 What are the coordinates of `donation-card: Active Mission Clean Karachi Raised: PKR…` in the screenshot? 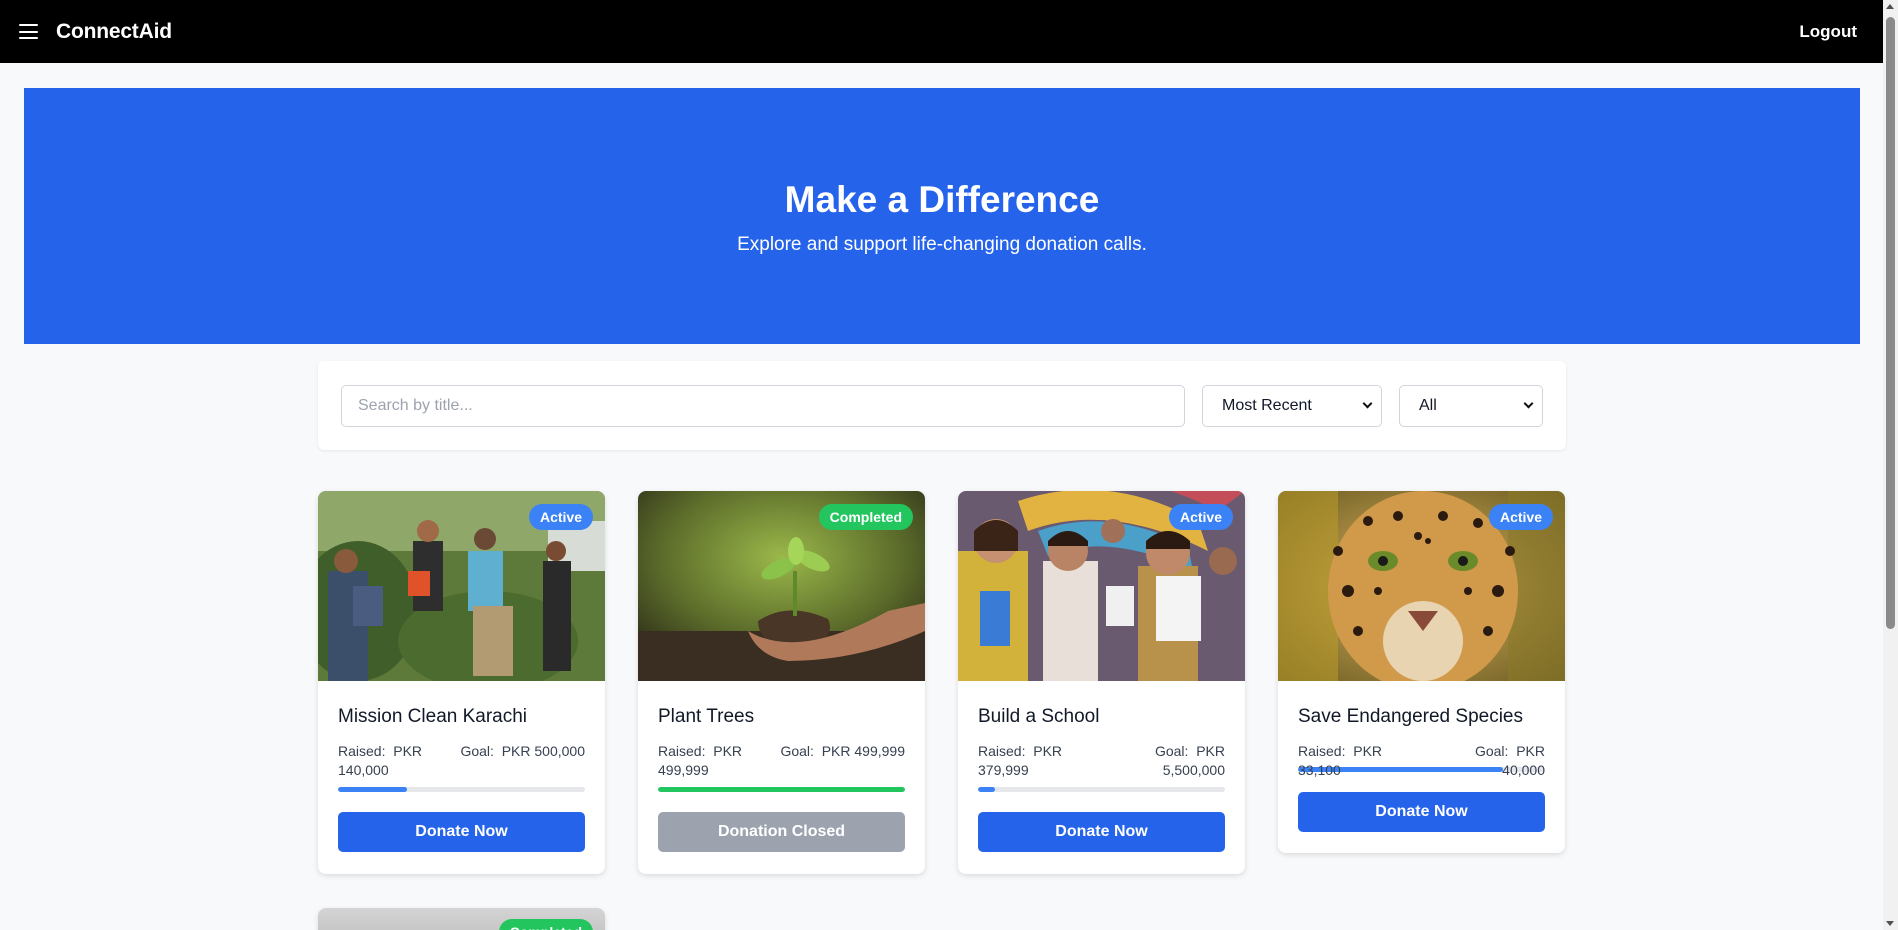 It's located at (461, 682).